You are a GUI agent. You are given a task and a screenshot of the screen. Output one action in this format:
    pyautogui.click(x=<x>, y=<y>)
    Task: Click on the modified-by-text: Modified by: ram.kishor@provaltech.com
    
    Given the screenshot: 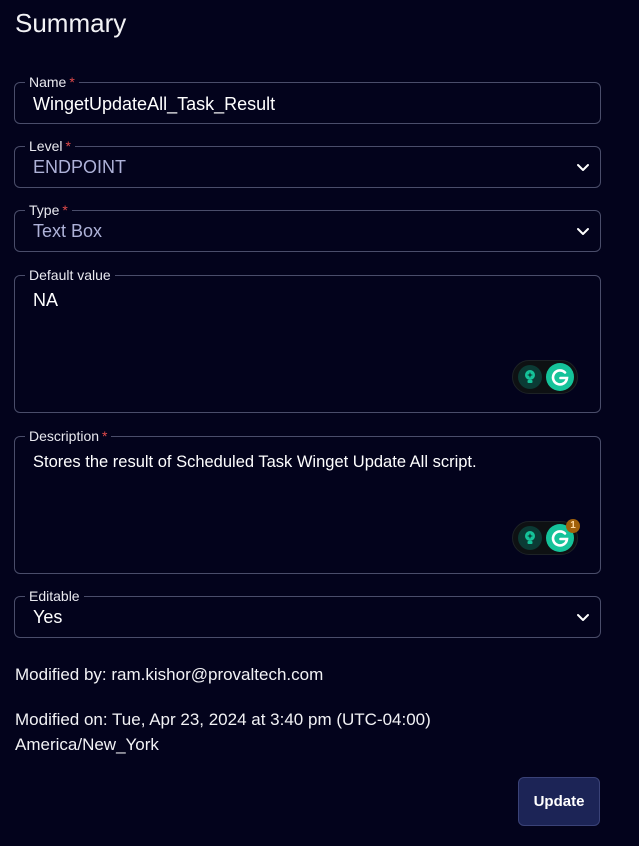 What is the action you would take?
    pyautogui.click(x=169, y=674)
    